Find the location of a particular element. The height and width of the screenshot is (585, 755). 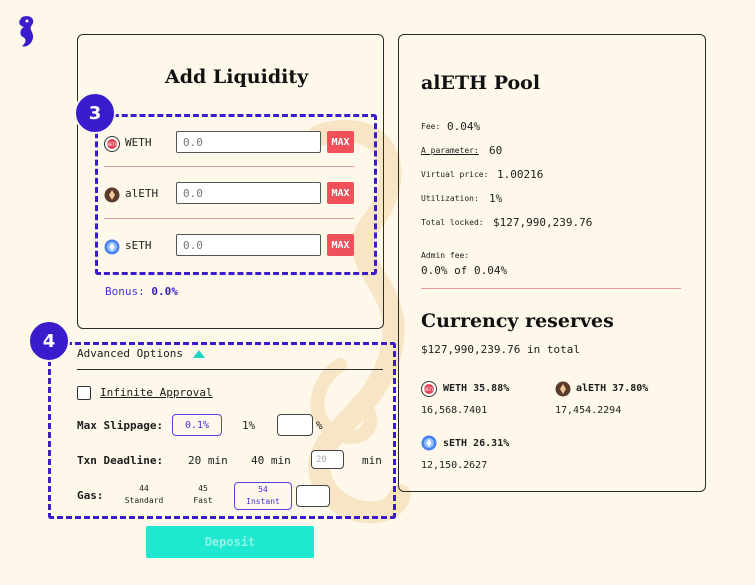

gas-option-instant: 54 Instant is located at coordinates (263, 496).